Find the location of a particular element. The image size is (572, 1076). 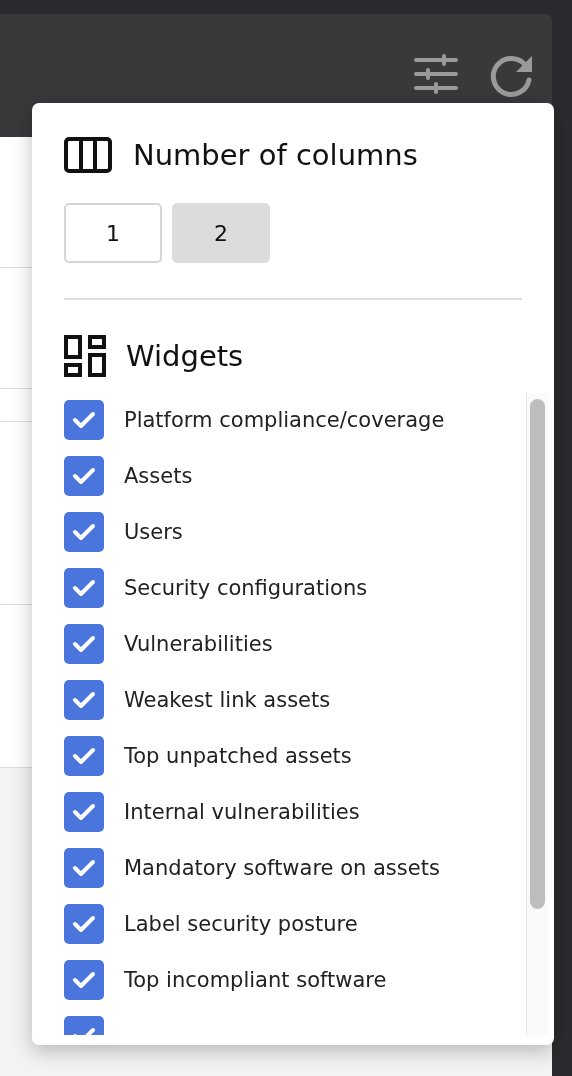

widget-label: Top unpatched assets is located at coordinates (238, 756).